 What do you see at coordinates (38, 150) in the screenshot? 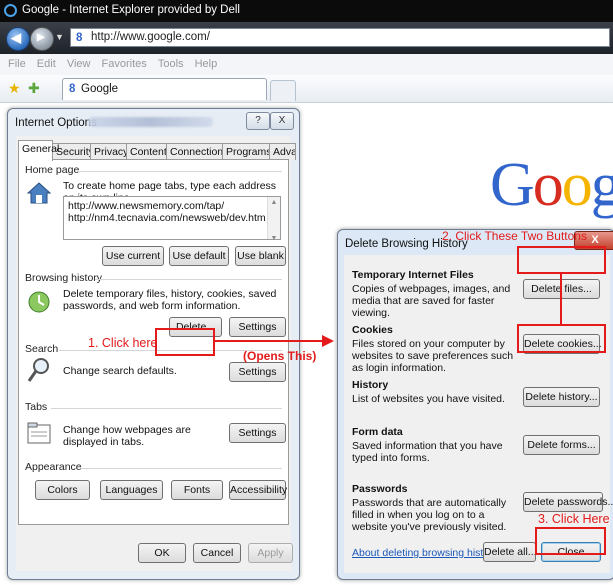
I see `tab-general: General` at bounding box center [38, 150].